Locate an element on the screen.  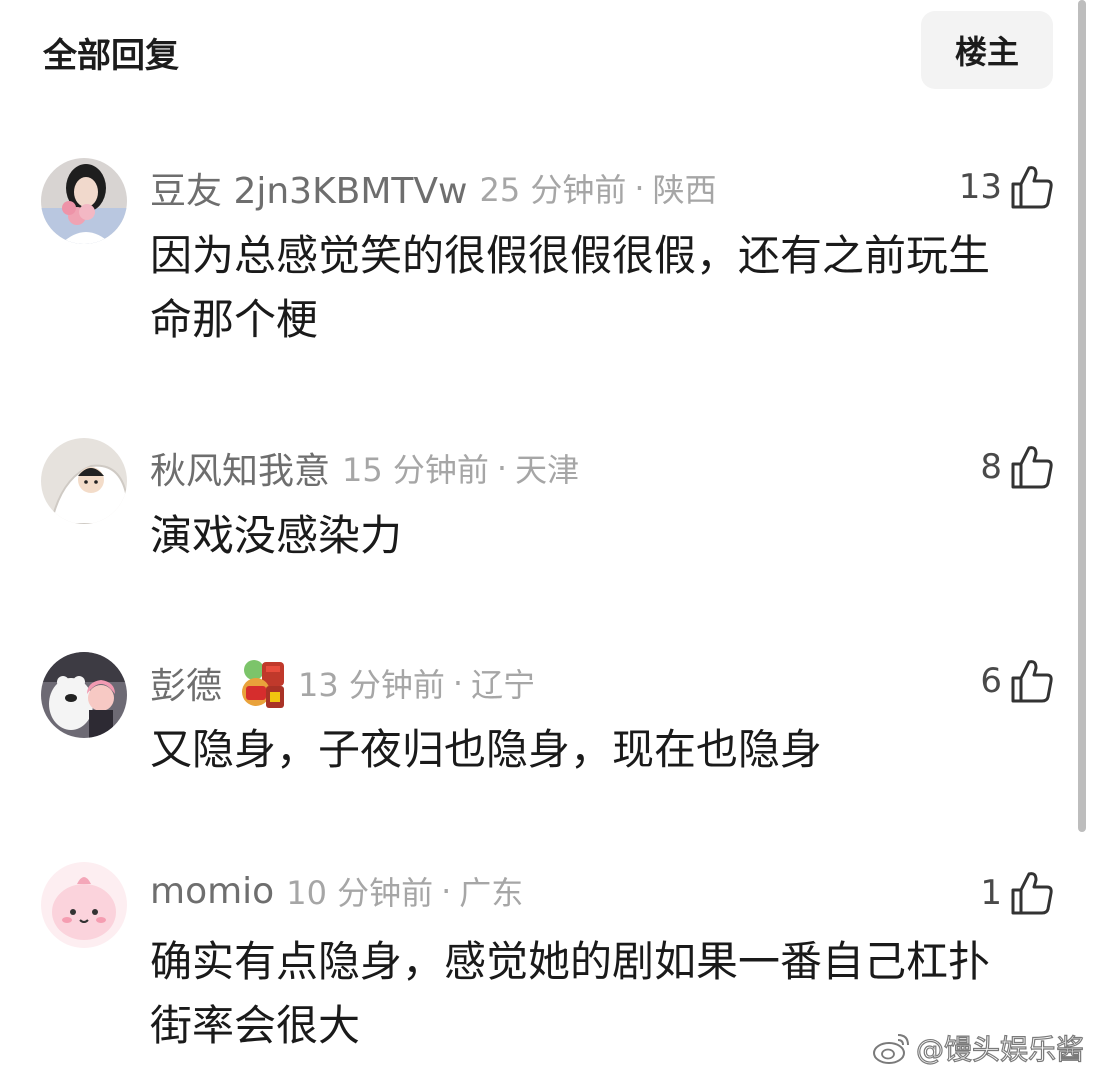
header-title: 全部回复 is located at coordinates (111, 56).